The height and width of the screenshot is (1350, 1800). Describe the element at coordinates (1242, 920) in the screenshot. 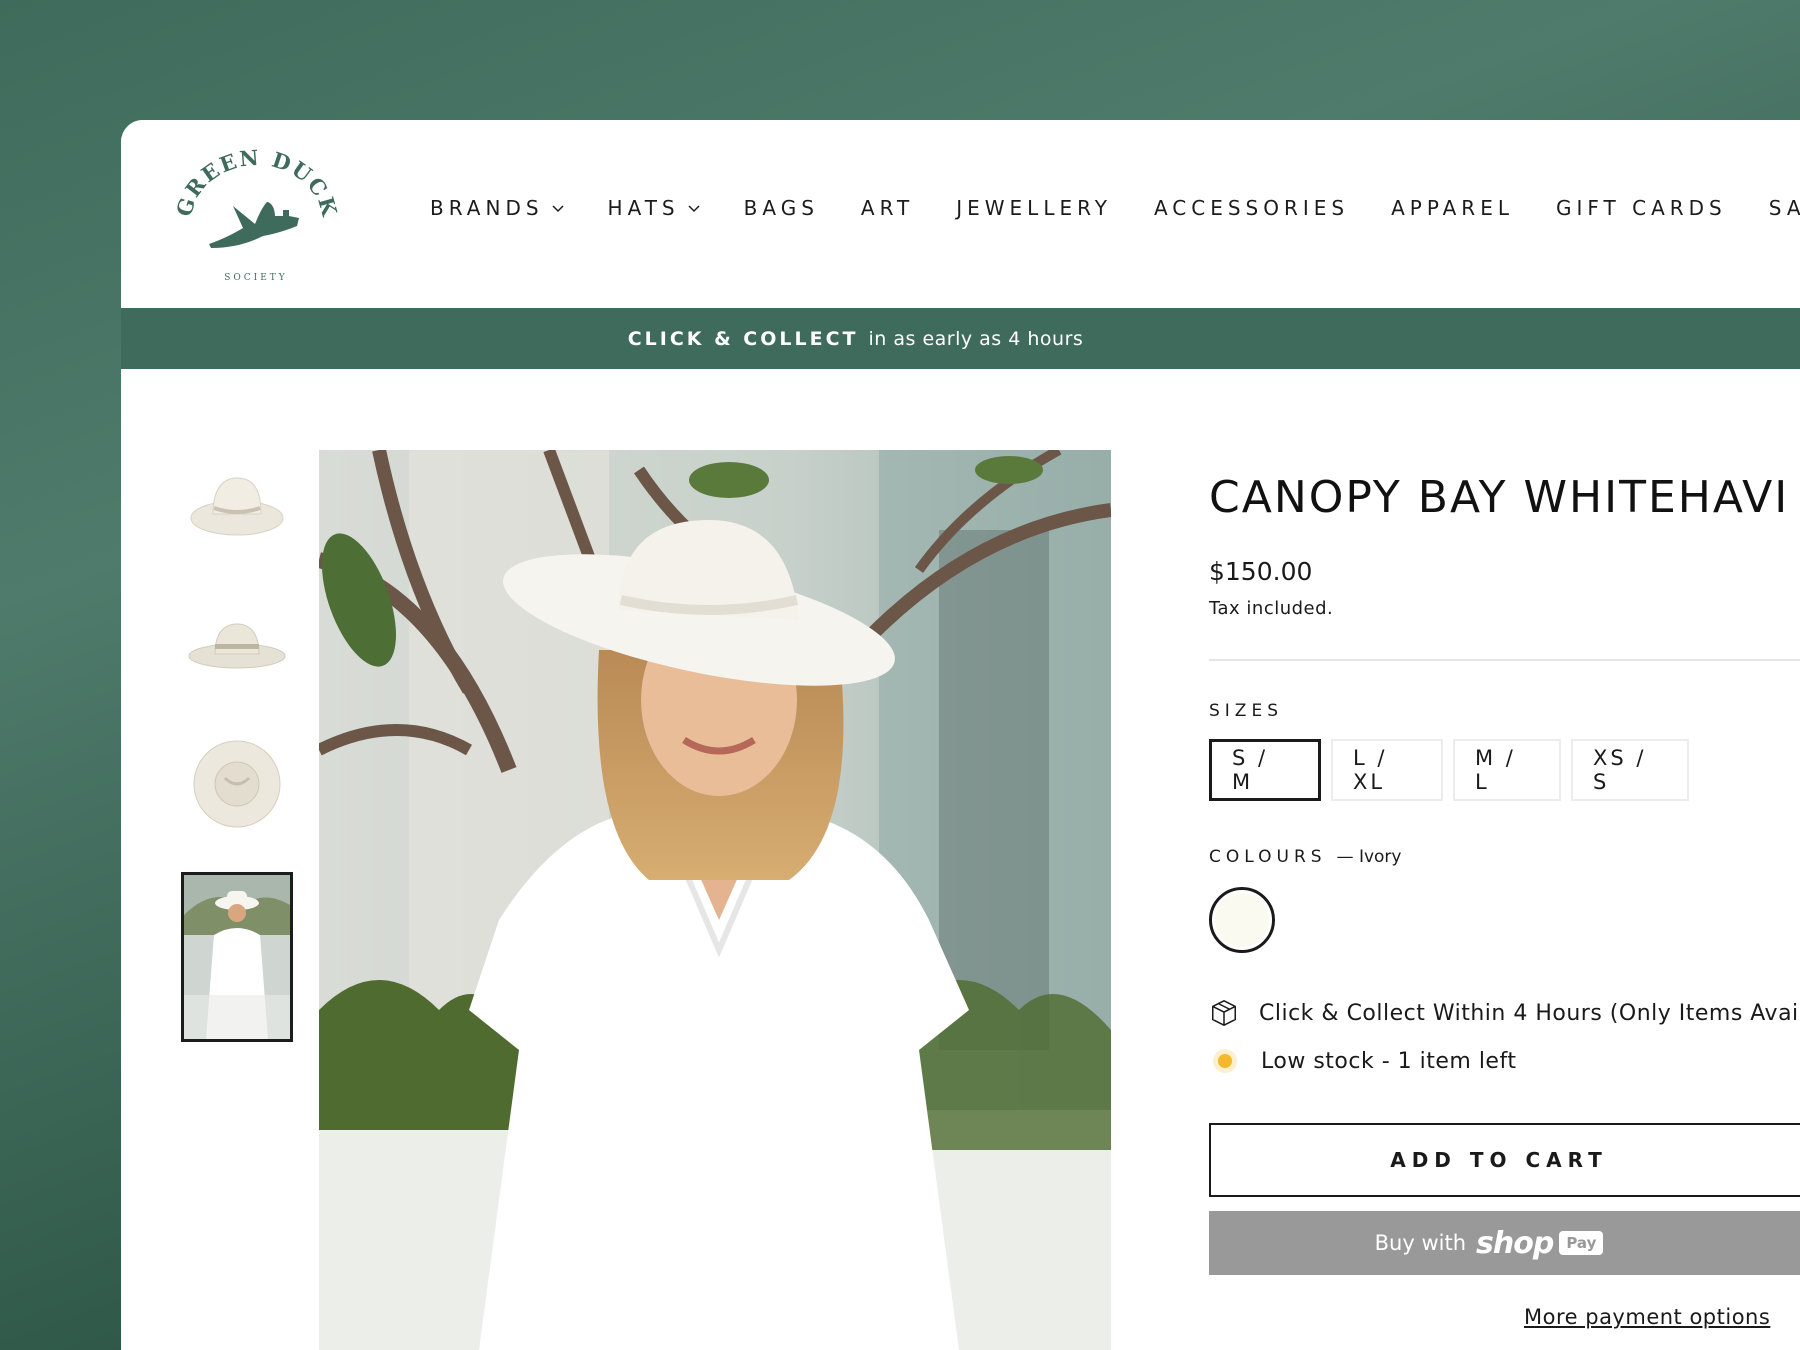

I see `colour-swatch-ivory` at that location.